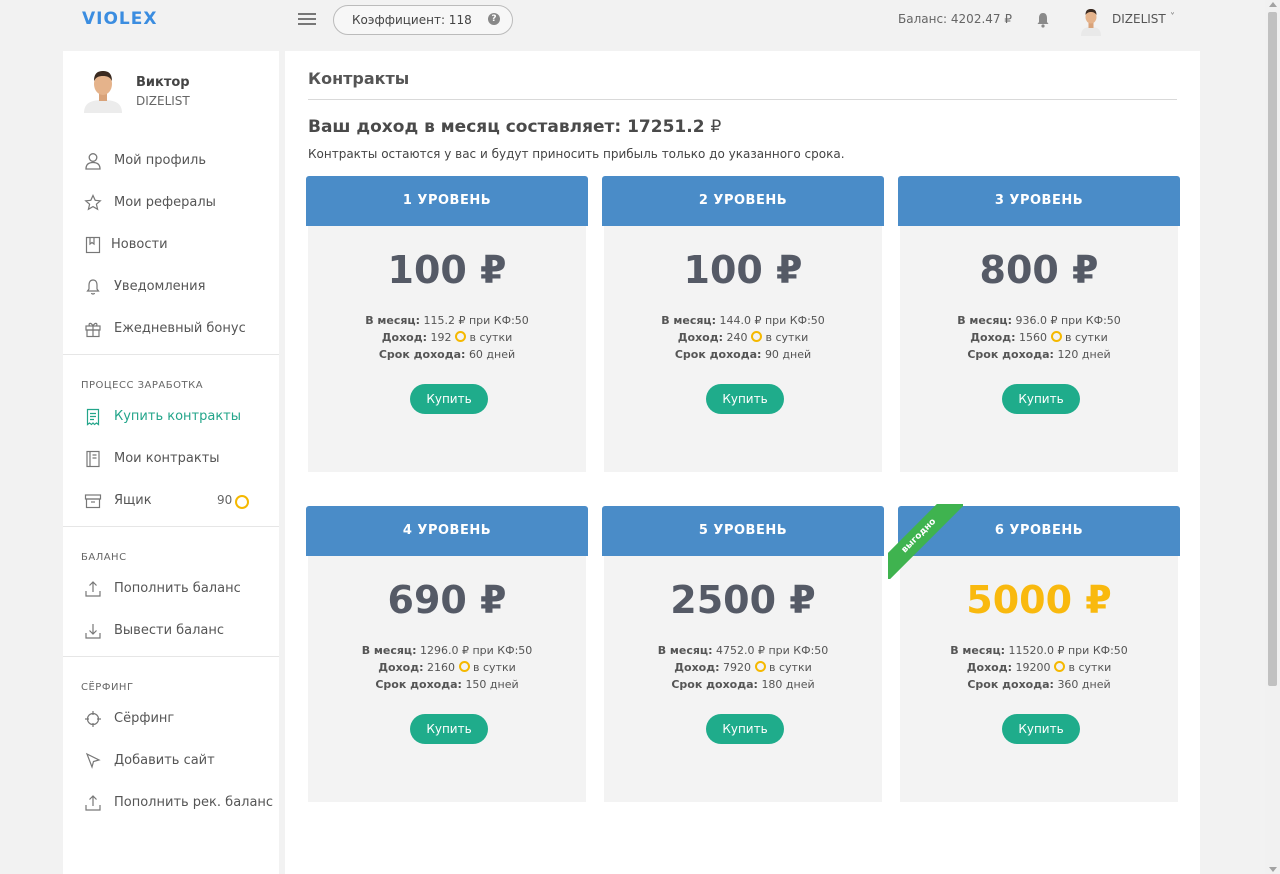 The width and height of the screenshot is (1280, 874). I want to click on coefficient-label: Коэффициент: 118, so click(412, 20).